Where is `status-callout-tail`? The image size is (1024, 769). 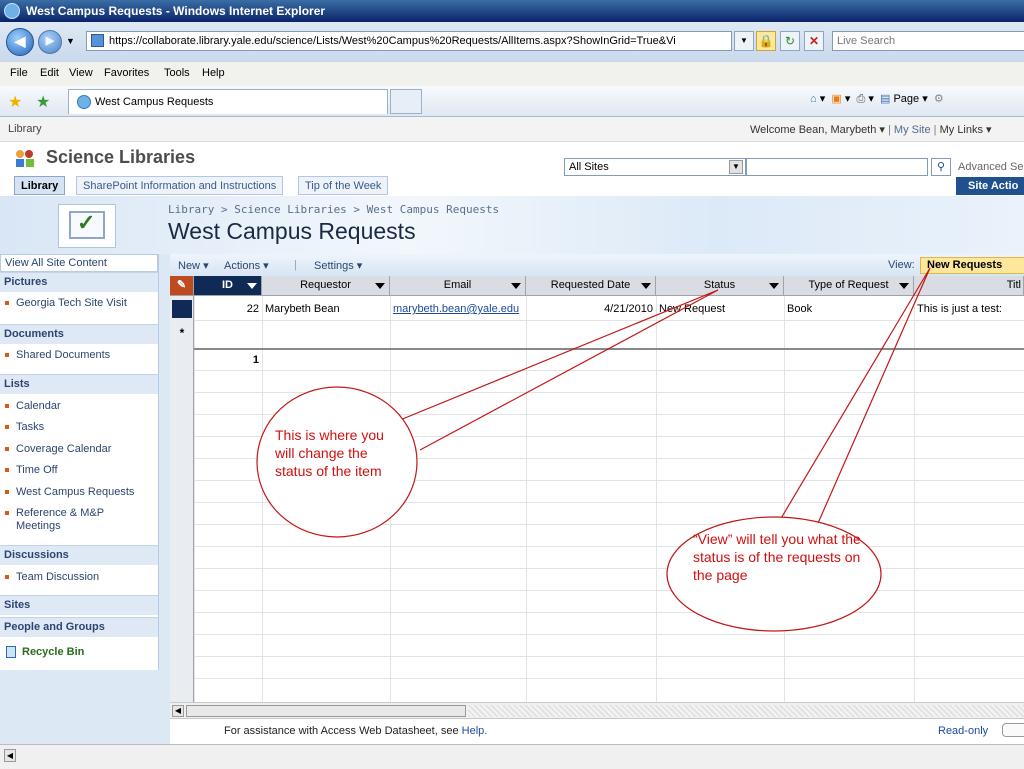
status-callout-tail is located at coordinates (559, 370).